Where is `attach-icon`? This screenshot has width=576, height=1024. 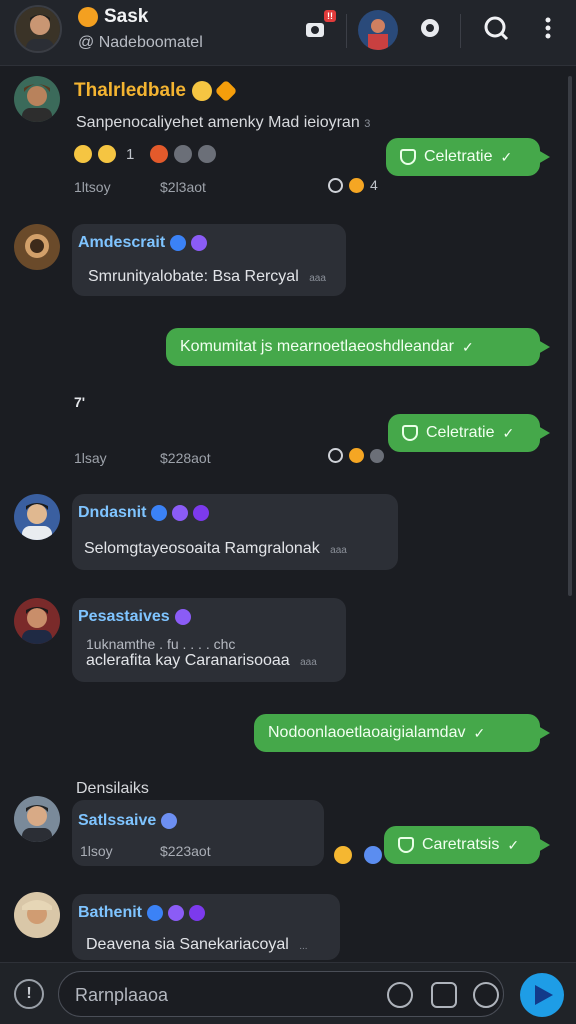
attach-icon is located at coordinates (486, 995).